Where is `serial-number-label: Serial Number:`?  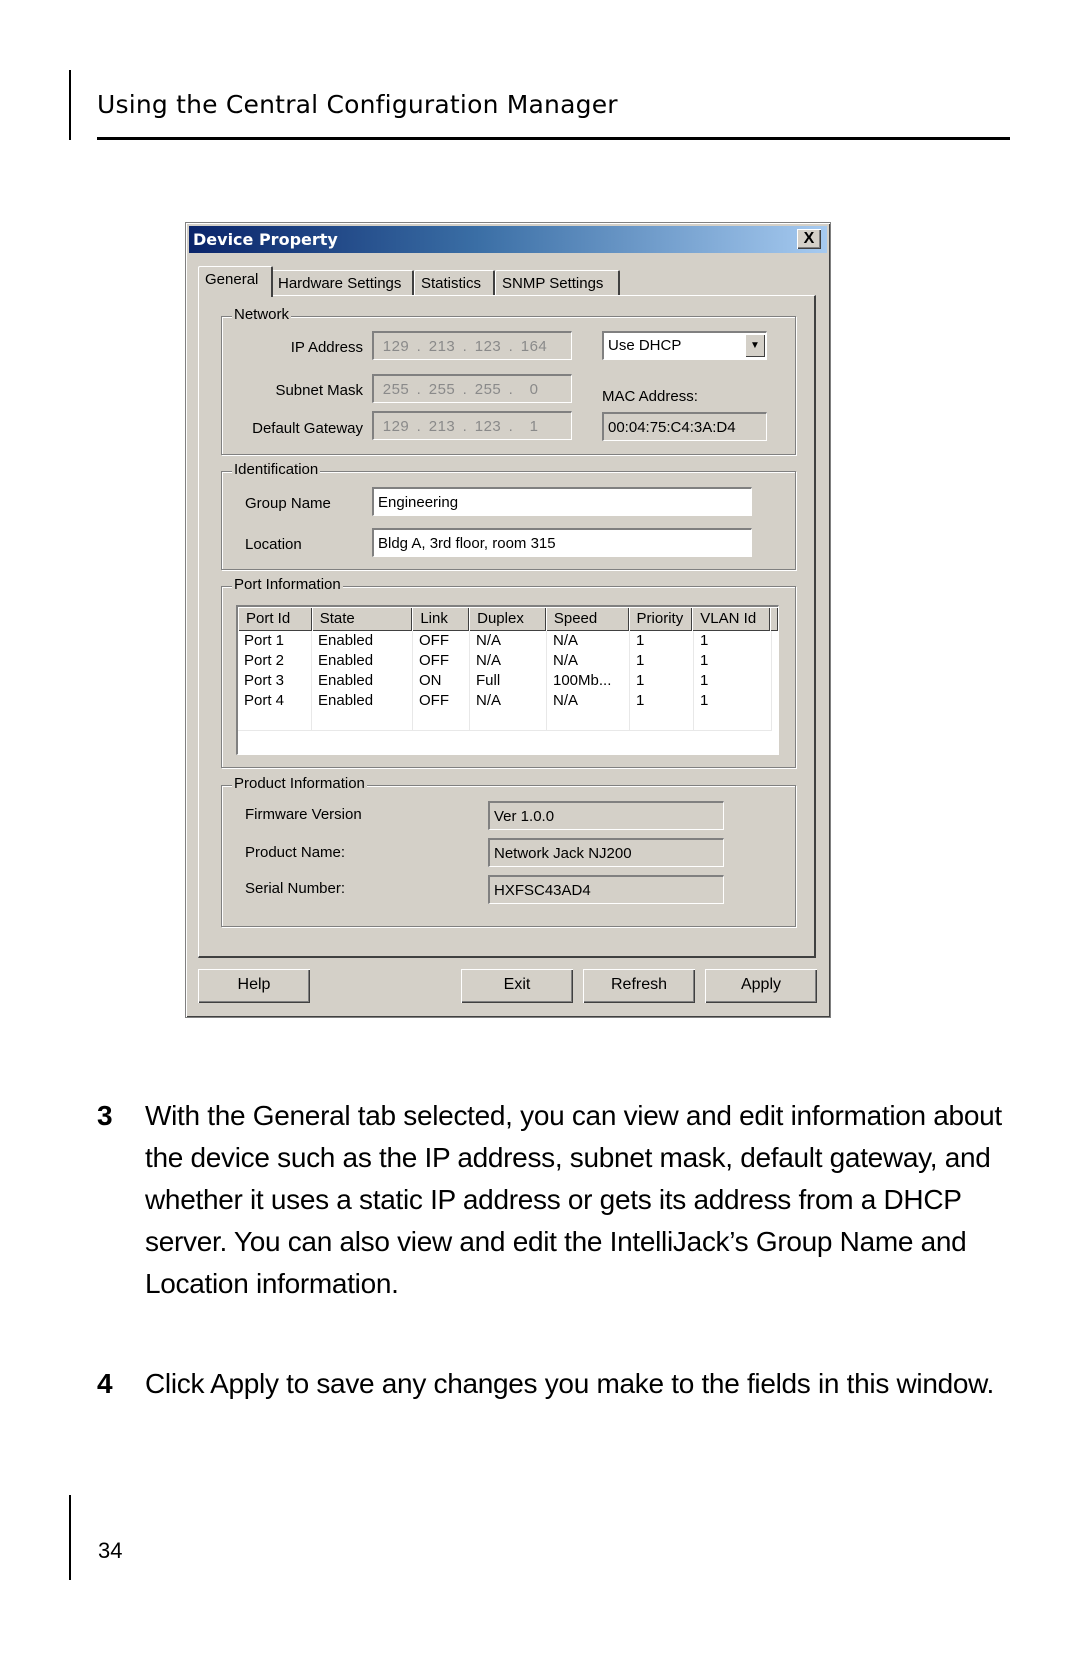
serial-number-label: Serial Number: is located at coordinates (295, 888).